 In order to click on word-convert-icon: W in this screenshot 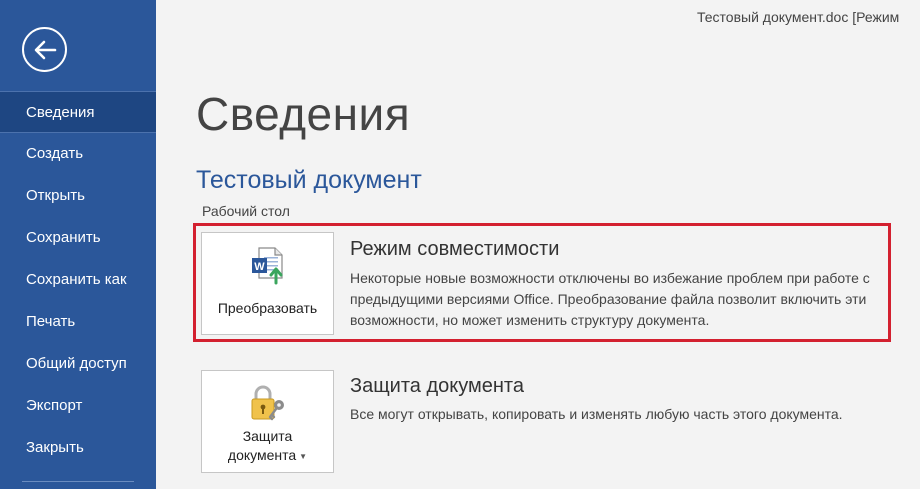, I will do `click(268, 265)`.